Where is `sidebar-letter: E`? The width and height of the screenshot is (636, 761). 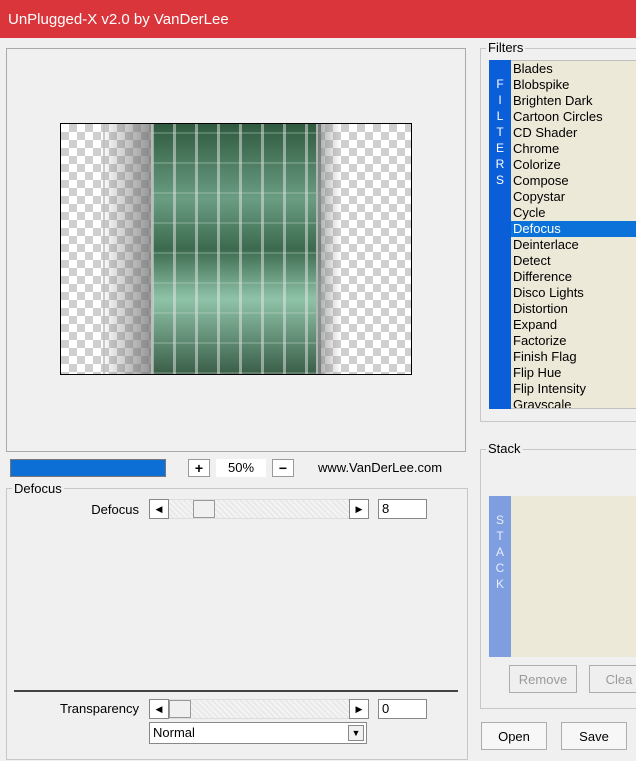
sidebar-letter: E is located at coordinates (499, 148).